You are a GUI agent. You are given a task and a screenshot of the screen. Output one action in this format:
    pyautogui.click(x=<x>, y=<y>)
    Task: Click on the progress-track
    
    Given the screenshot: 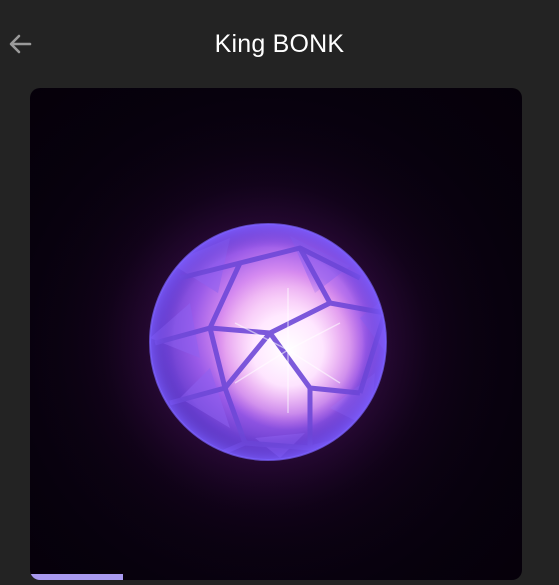 What is the action you would take?
    pyautogui.click(x=276, y=577)
    